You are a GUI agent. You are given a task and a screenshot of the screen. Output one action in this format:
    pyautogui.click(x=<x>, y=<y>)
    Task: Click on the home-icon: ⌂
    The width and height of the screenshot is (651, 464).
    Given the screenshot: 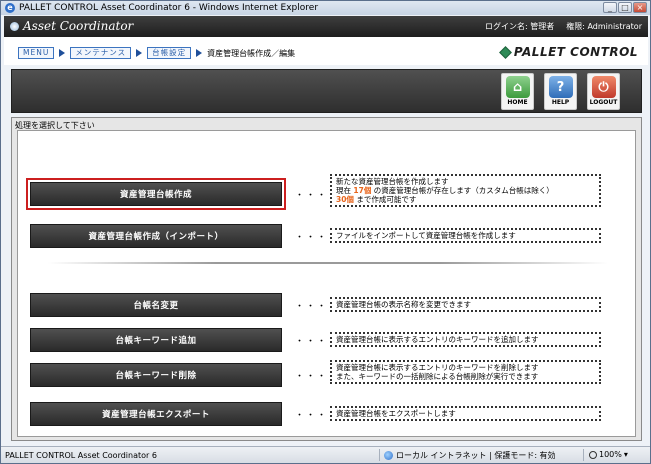 What is the action you would take?
    pyautogui.click(x=517, y=87)
    